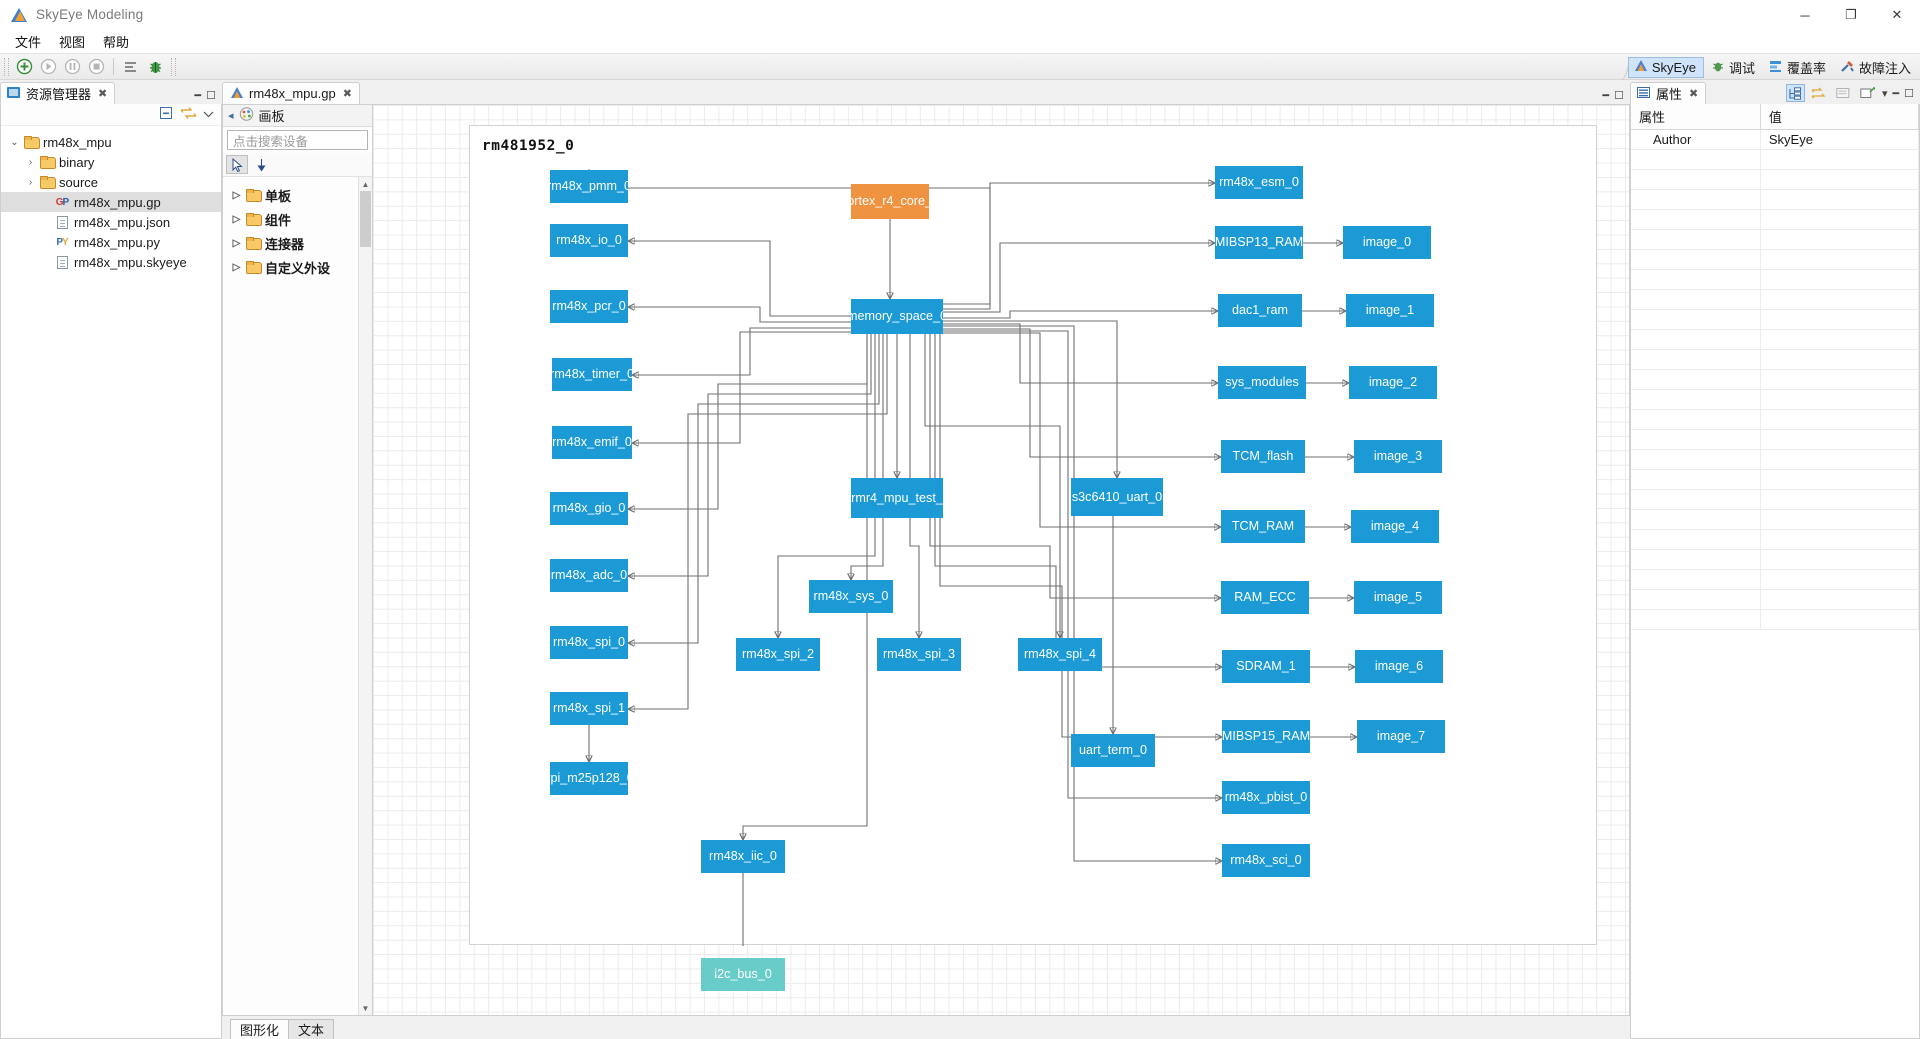 This screenshot has height=1039, width=1920. I want to click on diagram-node-i2c_bus_0: i2c_bus_0, so click(743, 974).